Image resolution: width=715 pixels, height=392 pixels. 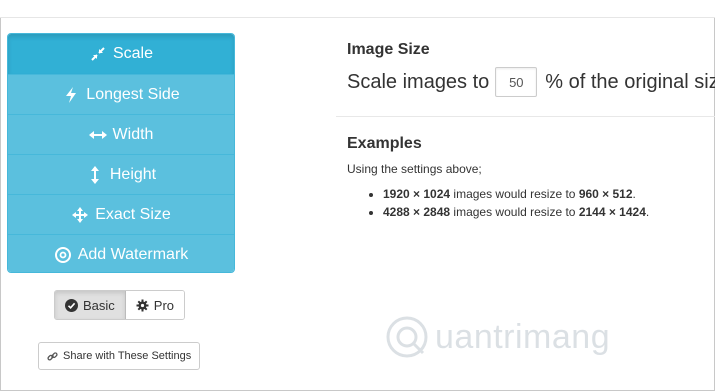 What do you see at coordinates (418, 81) in the screenshot?
I see `scale-prefix: Scale images to` at bounding box center [418, 81].